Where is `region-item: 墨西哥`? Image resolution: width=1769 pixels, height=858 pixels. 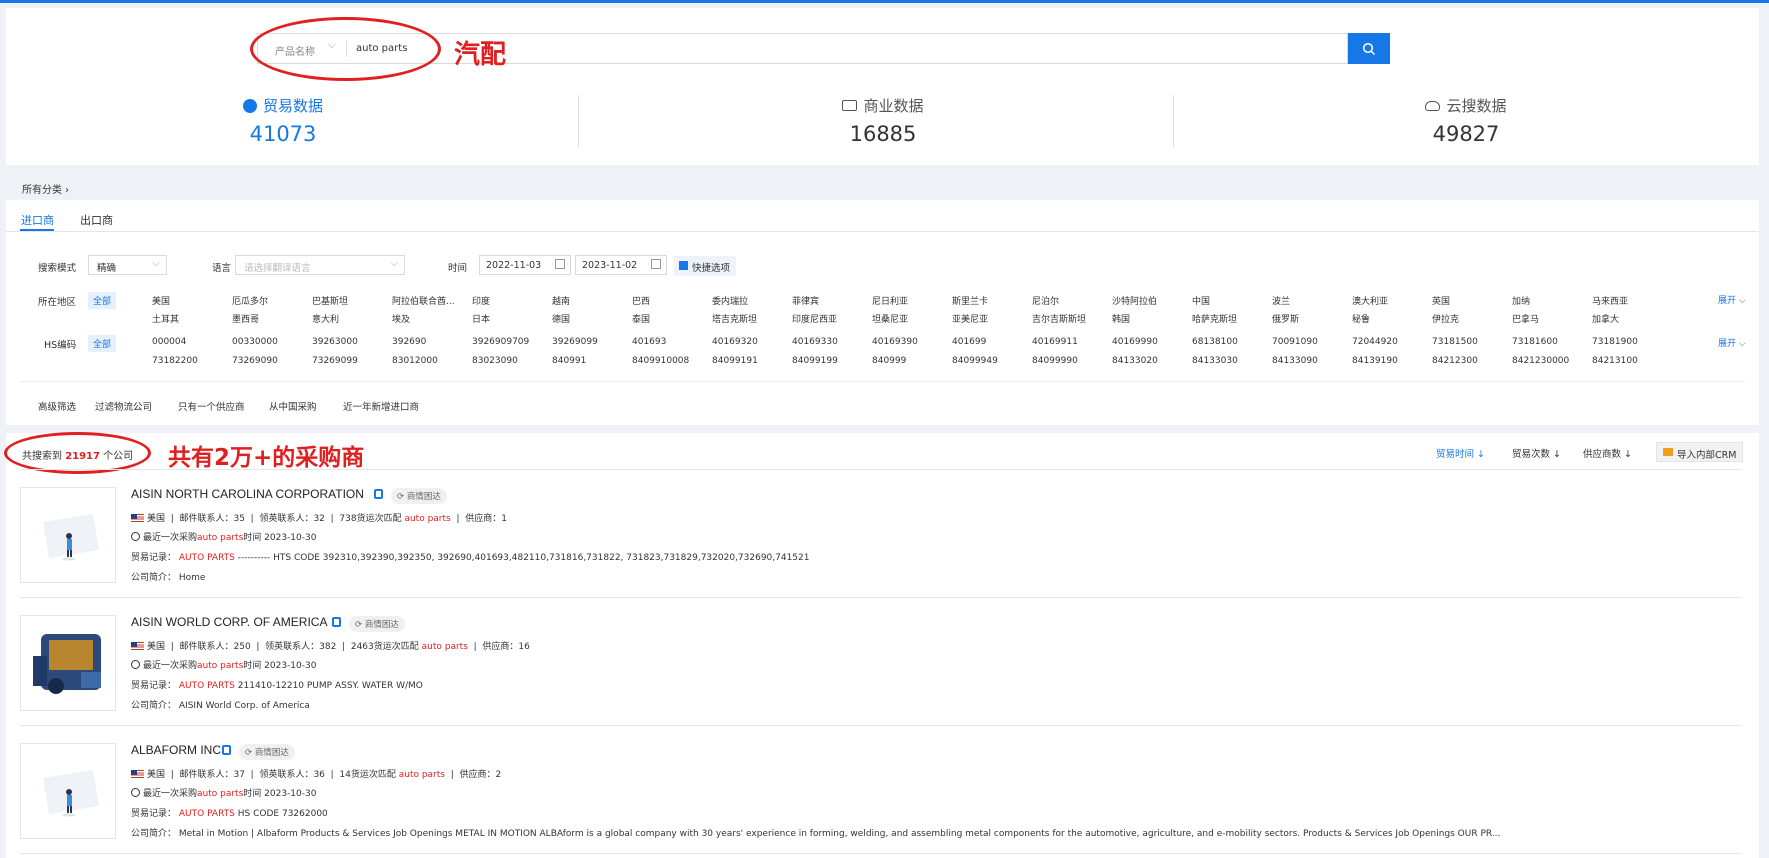 region-item: 墨西哥 is located at coordinates (245, 318).